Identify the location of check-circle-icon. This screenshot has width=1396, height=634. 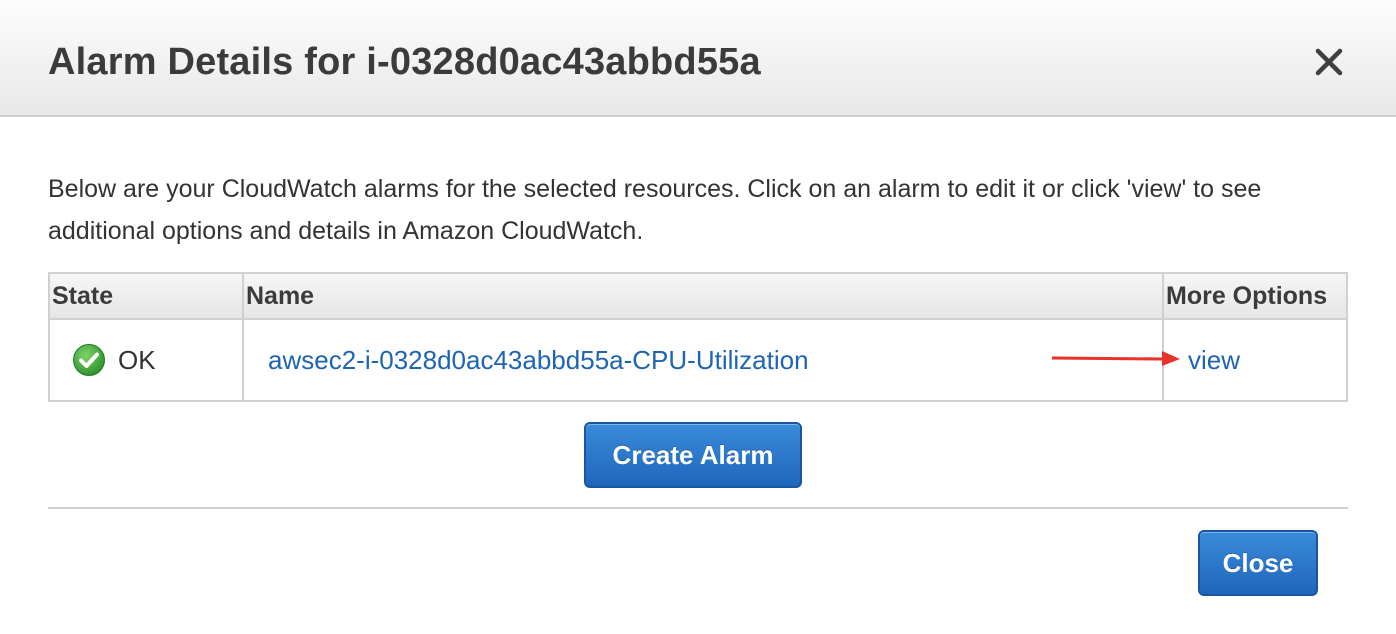
(89, 360).